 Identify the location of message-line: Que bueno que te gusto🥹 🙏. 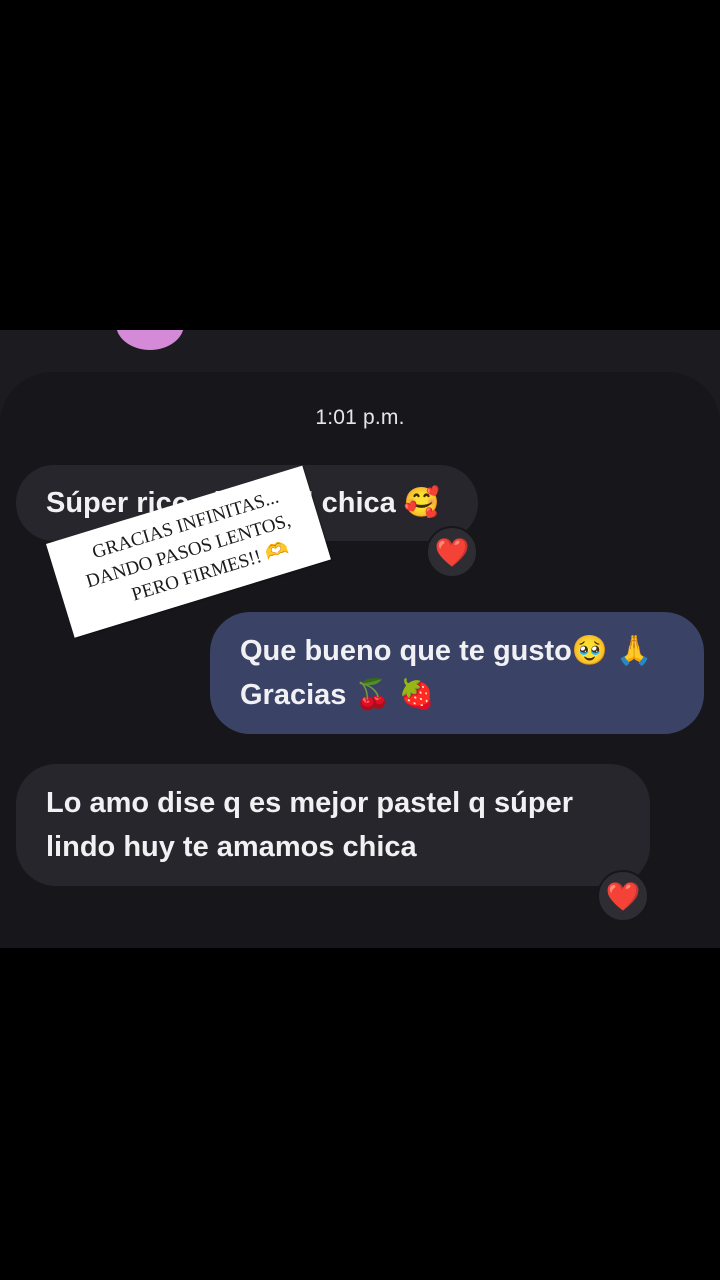
(457, 651).